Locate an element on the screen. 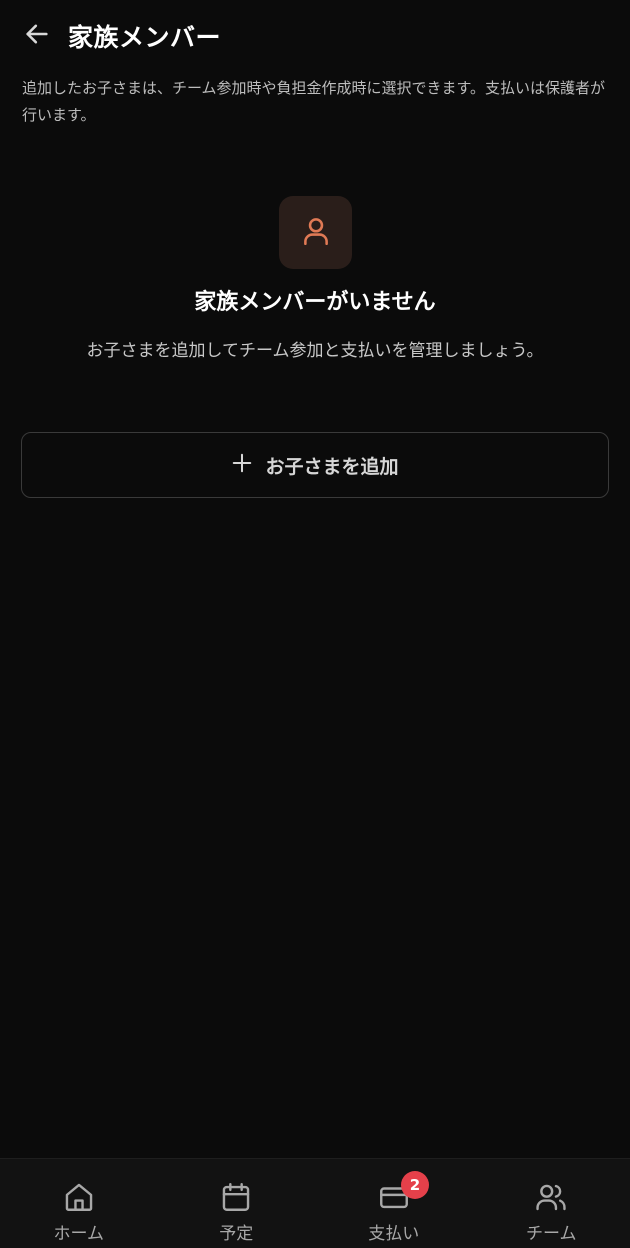 This screenshot has height=1248, width=630. nav-label-team: チーム is located at coordinates (551, 1234).